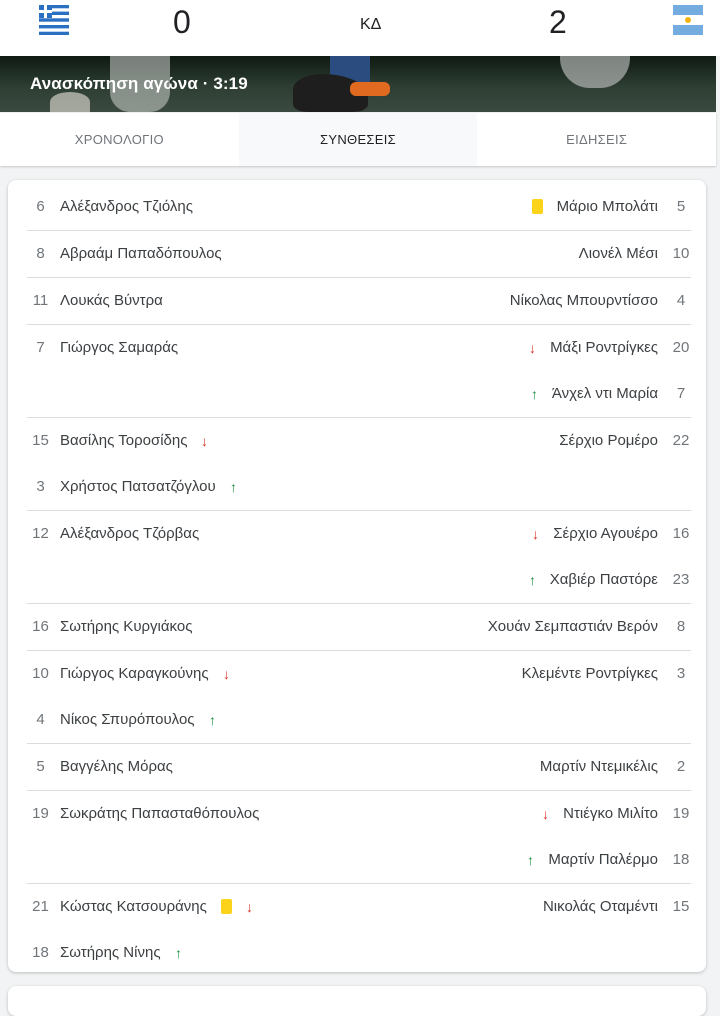 This screenshot has height=1016, width=720. I want to click on away-player-number: 4, so click(681, 300).